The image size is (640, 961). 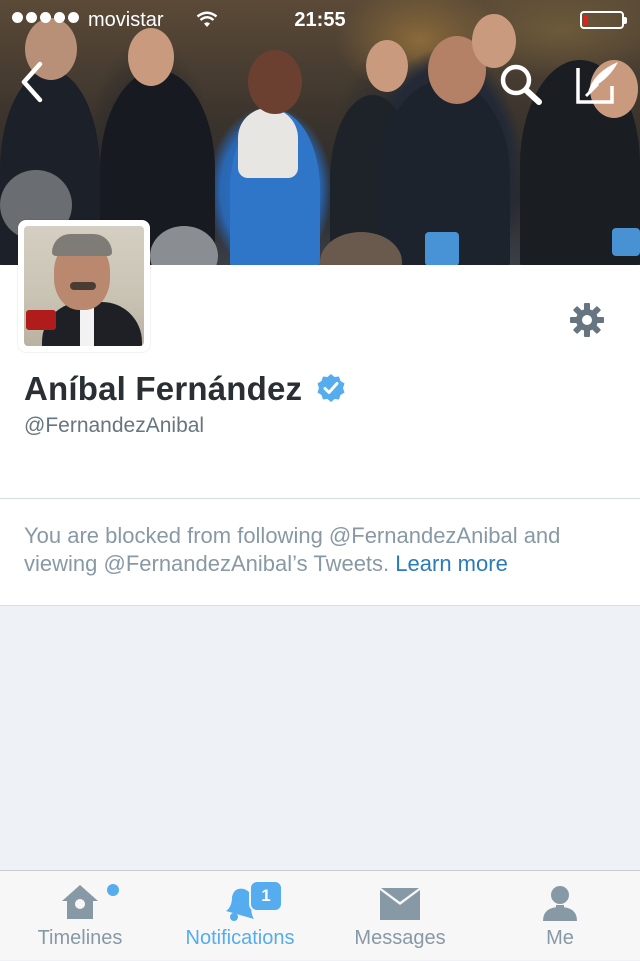 What do you see at coordinates (41, 320) in the screenshot?
I see `avatar-microphone` at bounding box center [41, 320].